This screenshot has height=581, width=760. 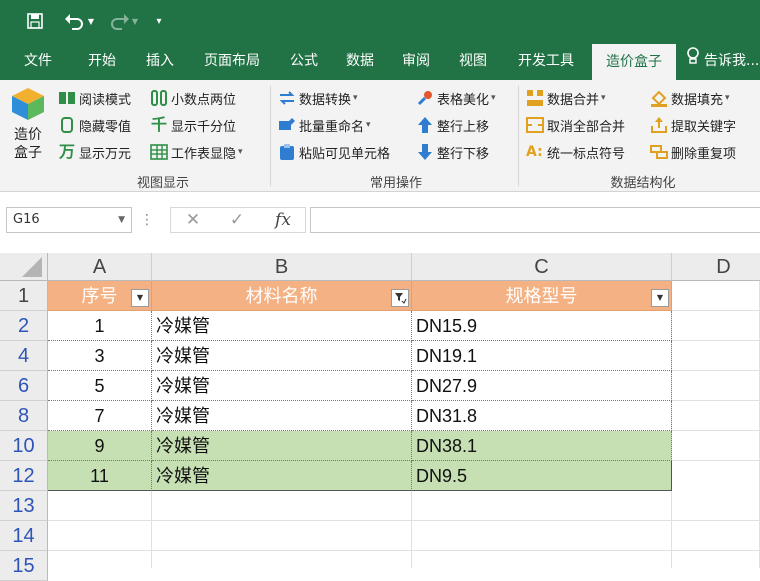 I want to click on tab-file: 文件, so click(x=38, y=61).